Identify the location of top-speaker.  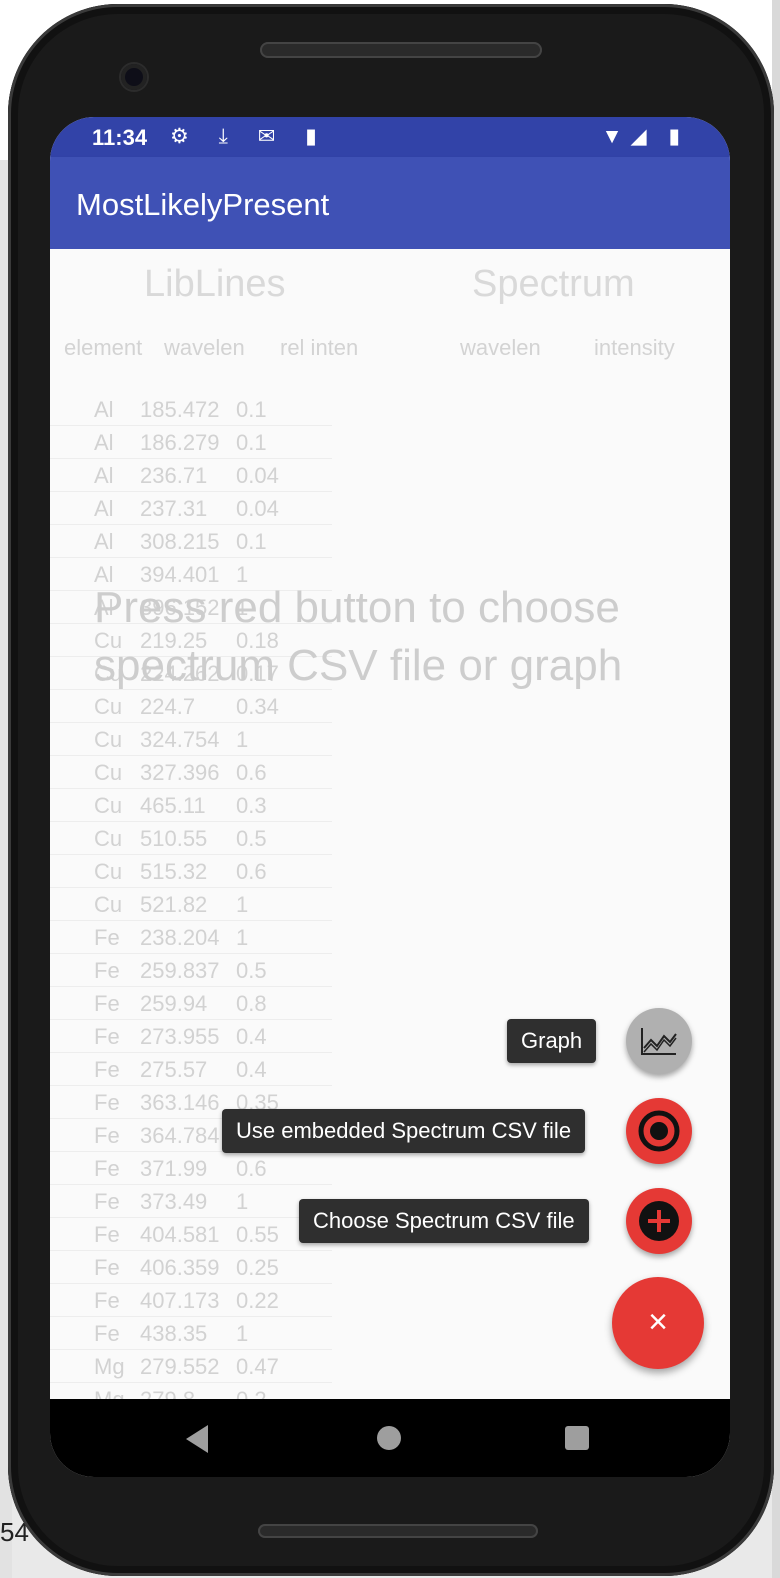
(401, 50).